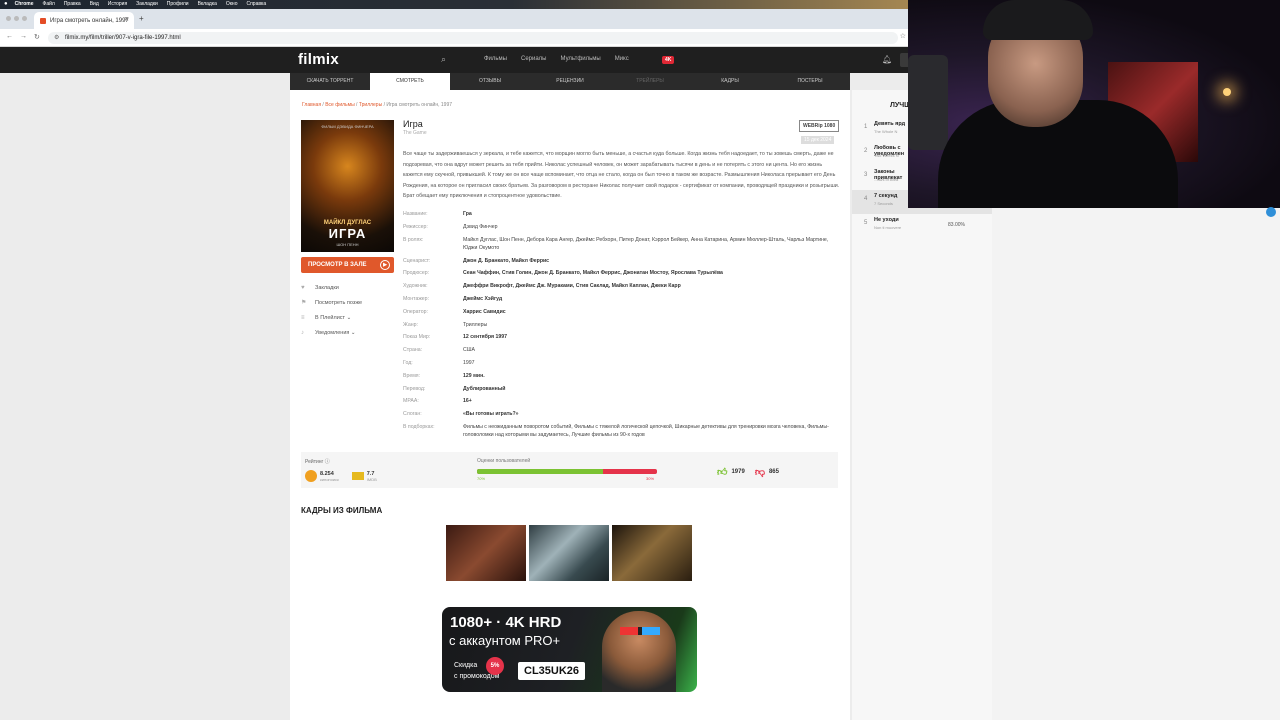 Image resolution: width=1280 pixels, height=720 pixels. What do you see at coordinates (318, 59) in the screenshot?
I see `site-logo: filmix` at bounding box center [318, 59].